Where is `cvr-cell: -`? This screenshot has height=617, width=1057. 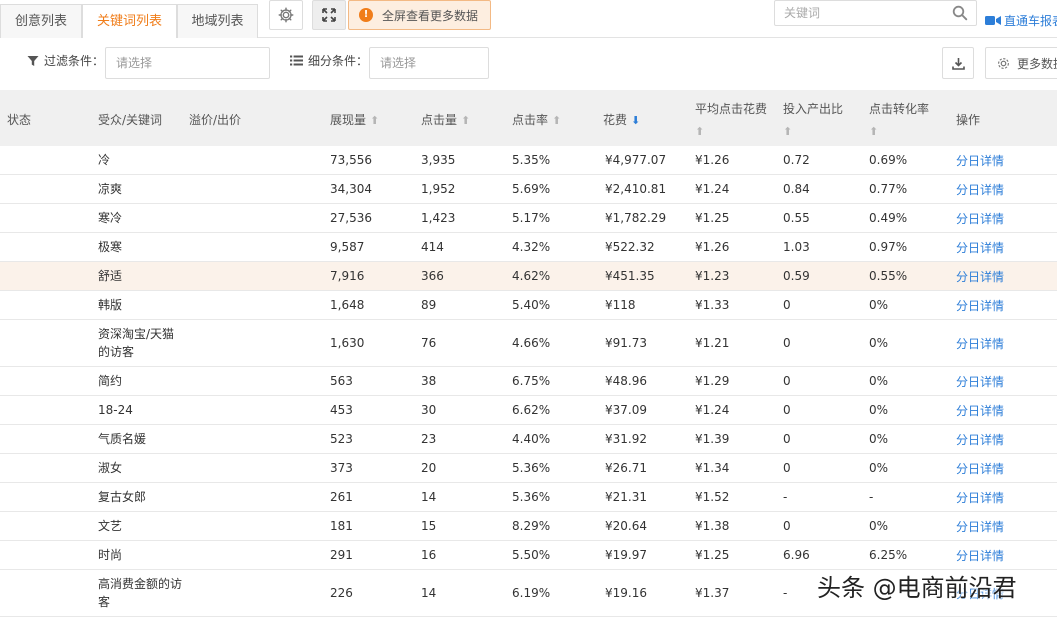
cvr-cell: - is located at coordinates (871, 497).